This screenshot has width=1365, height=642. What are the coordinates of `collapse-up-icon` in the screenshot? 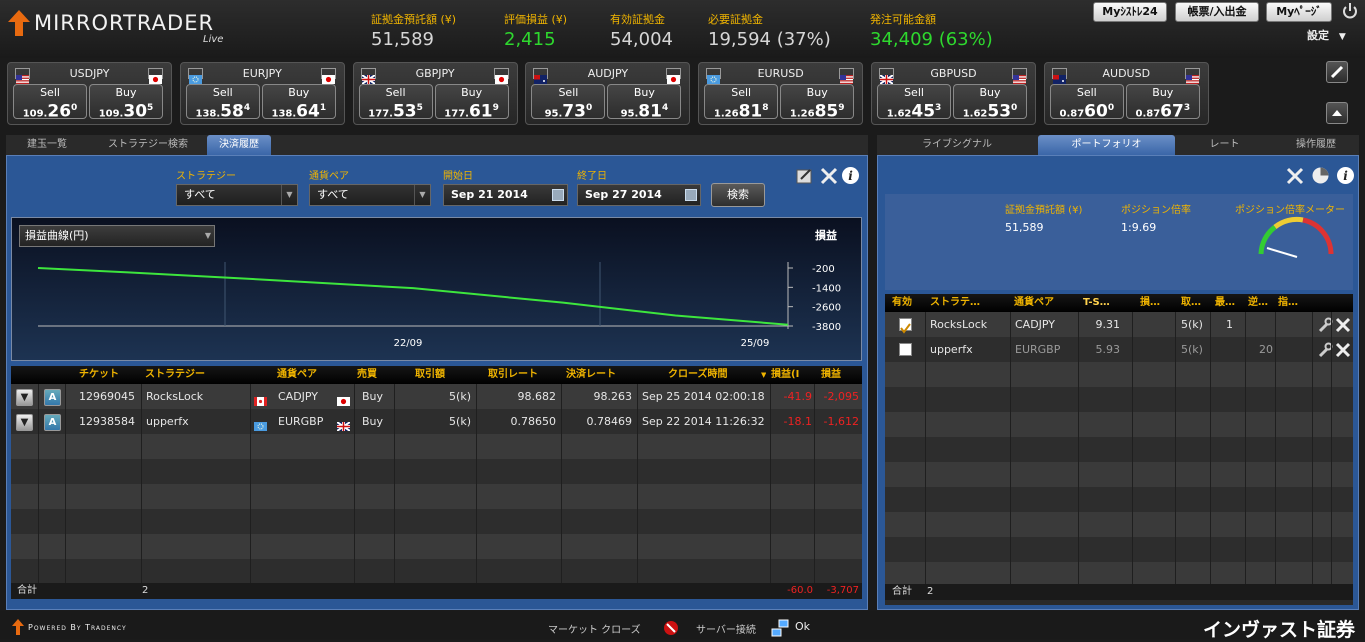 It's located at (1337, 113).